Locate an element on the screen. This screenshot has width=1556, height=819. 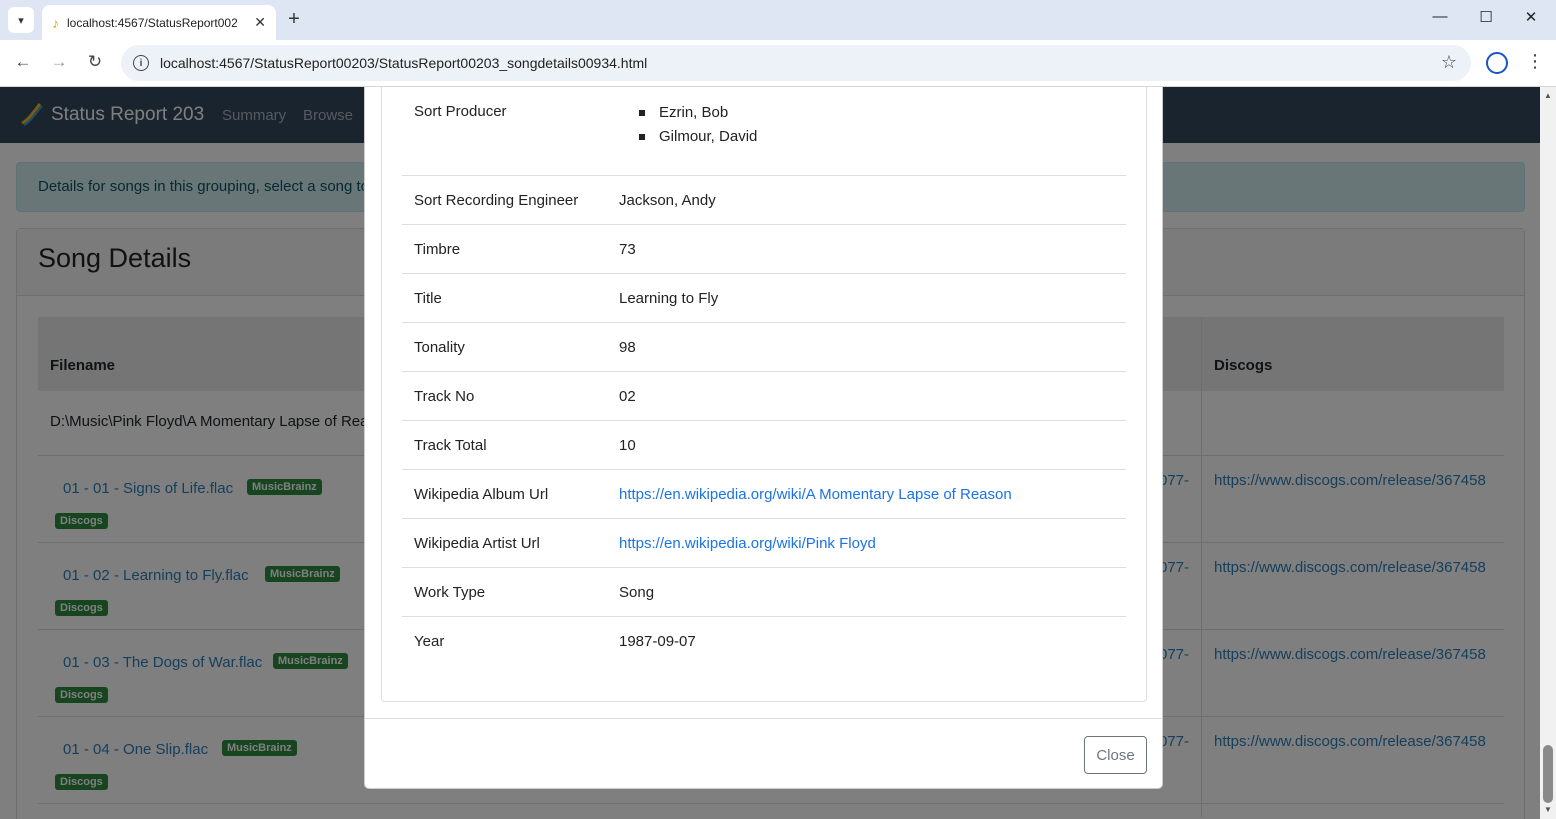
detail-row: Track Total 10 is located at coordinates (764, 445).